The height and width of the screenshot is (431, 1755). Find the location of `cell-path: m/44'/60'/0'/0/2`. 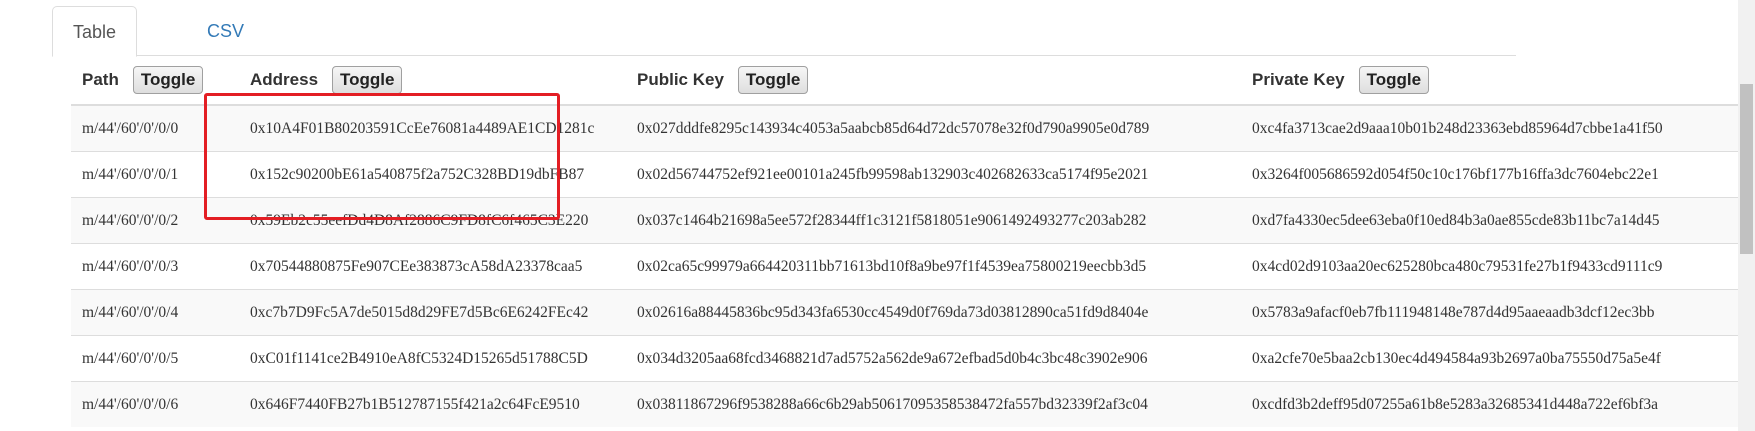

cell-path: m/44'/60'/0'/0/2 is located at coordinates (155, 220).